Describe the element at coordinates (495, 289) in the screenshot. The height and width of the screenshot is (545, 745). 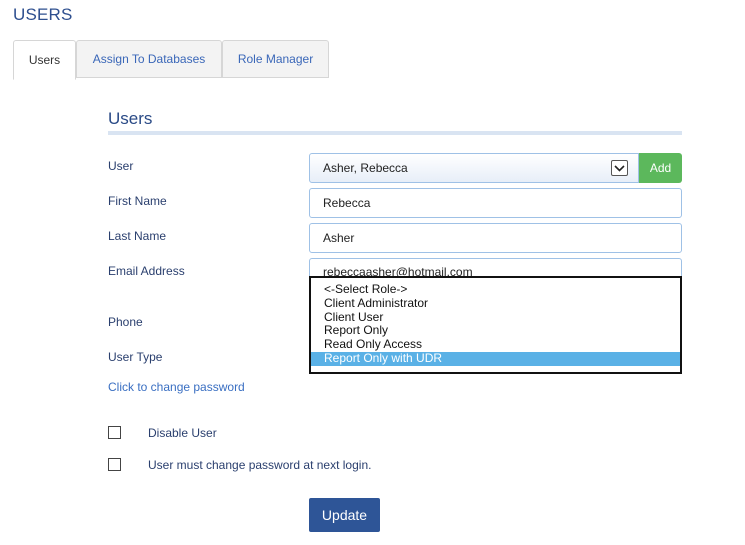
I see `role-option: <-Select Role->` at that location.